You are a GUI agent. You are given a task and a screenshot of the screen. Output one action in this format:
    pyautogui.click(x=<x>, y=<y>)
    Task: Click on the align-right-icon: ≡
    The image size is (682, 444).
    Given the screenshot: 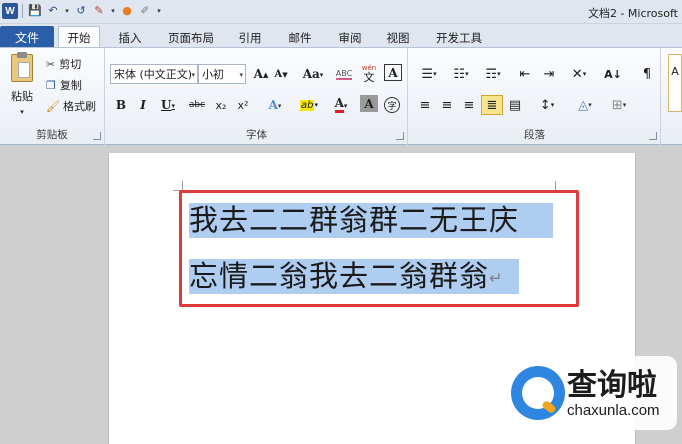 What is the action you would take?
    pyautogui.click(x=469, y=105)
    